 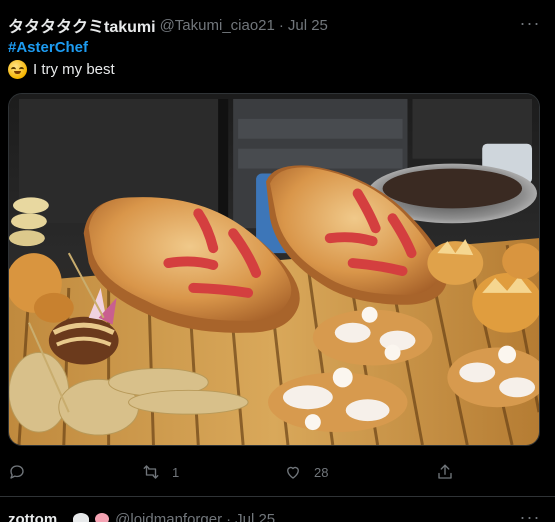 I want to click on next-author-display-name: zottom, so click(x=32, y=516).